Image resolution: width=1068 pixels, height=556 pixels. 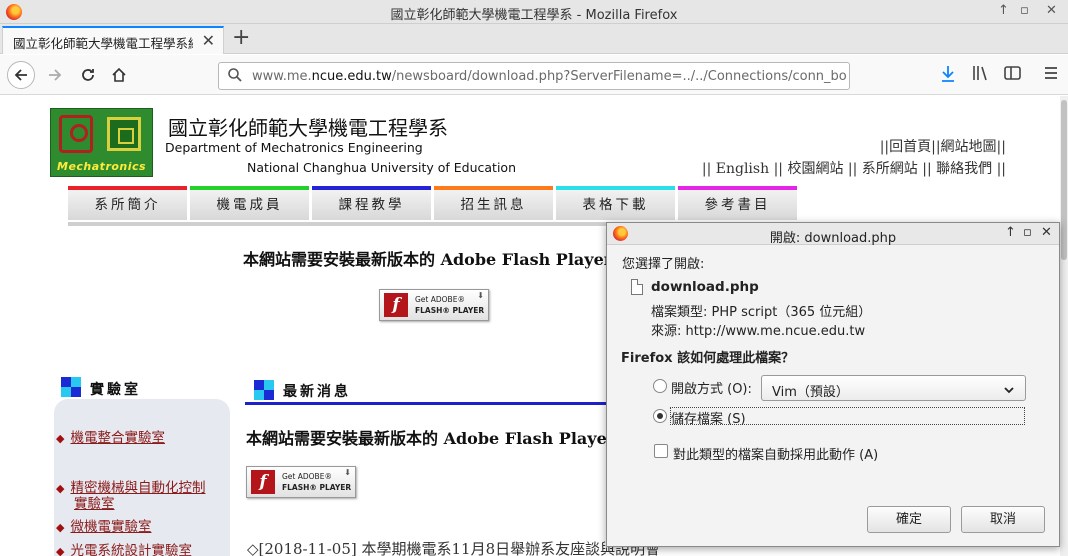 I want to click on file-icon, so click(x=637, y=287).